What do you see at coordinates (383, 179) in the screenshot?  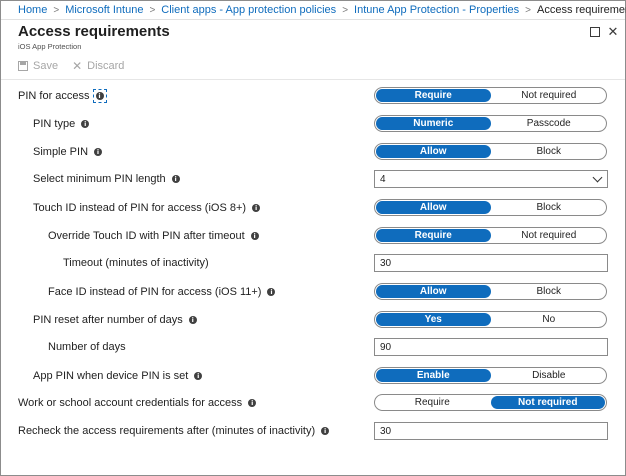 I see `dropdown-value: 4` at bounding box center [383, 179].